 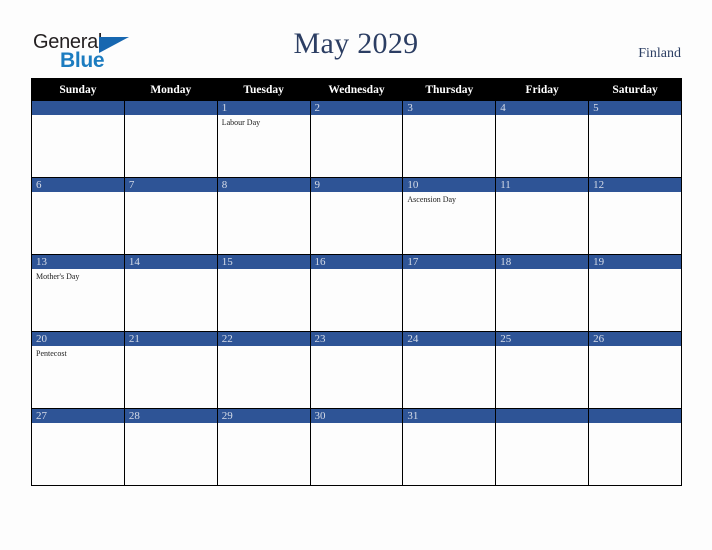 What do you see at coordinates (78, 370) in the screenshot?
I see `calendar-day-cell: 20 Pentecost` at bounding box center [78, 370].